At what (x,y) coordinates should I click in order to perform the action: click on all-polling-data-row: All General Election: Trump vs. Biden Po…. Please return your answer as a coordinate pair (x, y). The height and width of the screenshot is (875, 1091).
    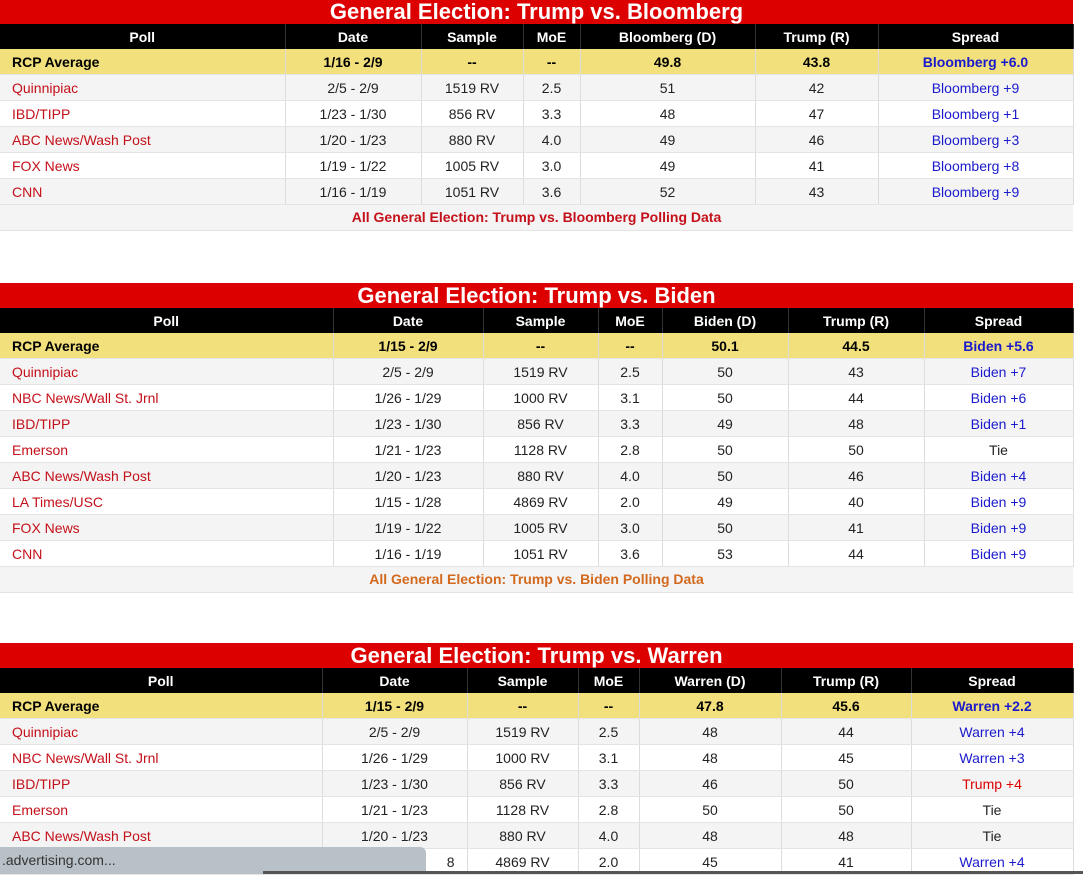
    Looking at the image, I should click on (536, 580).